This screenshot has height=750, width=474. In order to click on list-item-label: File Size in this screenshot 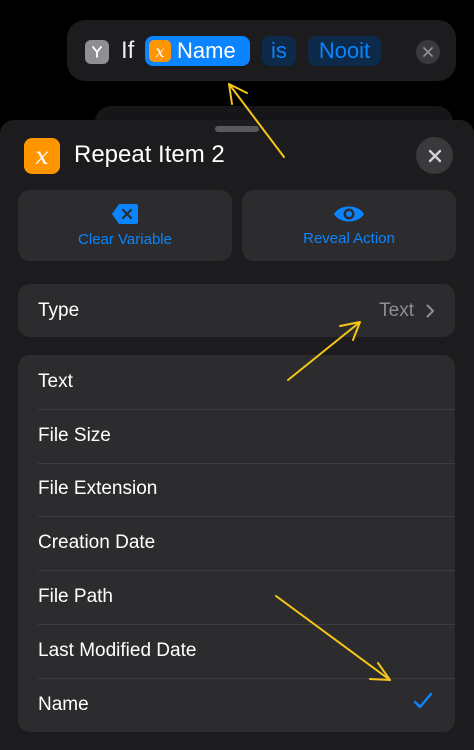, I will do `click(74, 435)`.